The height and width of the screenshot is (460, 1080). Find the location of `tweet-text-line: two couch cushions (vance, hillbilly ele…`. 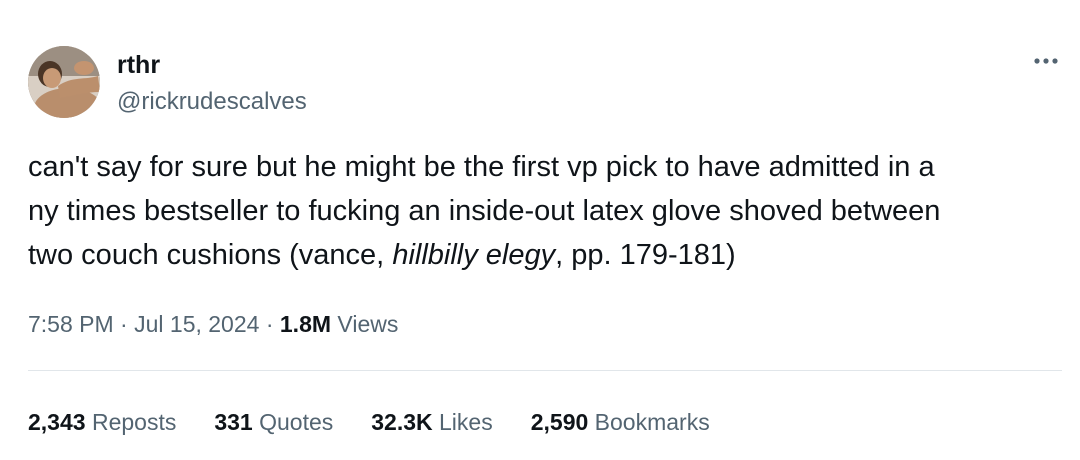

tweet-text-line: two couch cushions (vance, hillbilly ele… is located at coordinates (543, 255).